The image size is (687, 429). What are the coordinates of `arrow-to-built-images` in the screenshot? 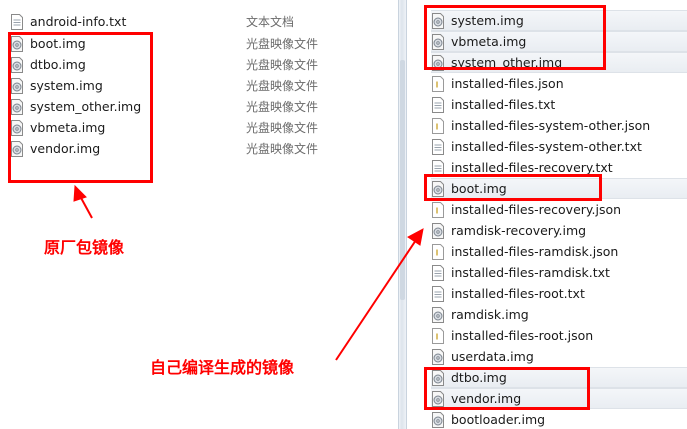 It's located at (379, 294).